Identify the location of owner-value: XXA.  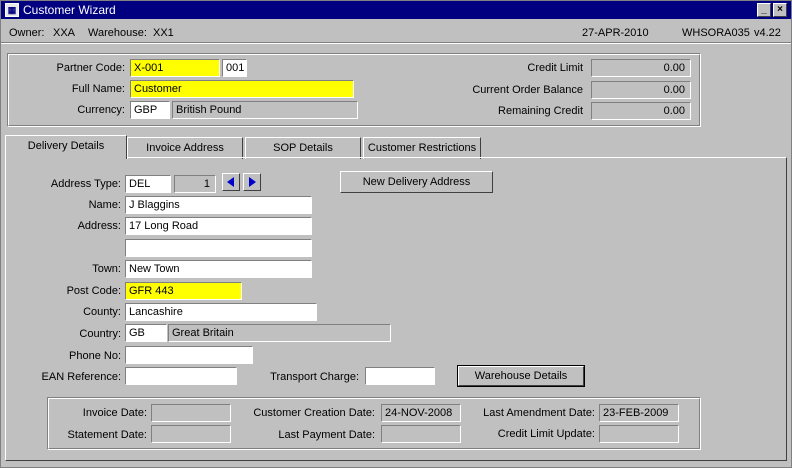
(64, 33).